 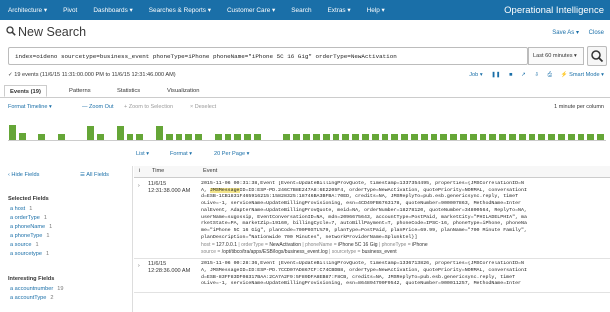 I want to click on meta-value: NewActivation, so click(x=285, y=245).